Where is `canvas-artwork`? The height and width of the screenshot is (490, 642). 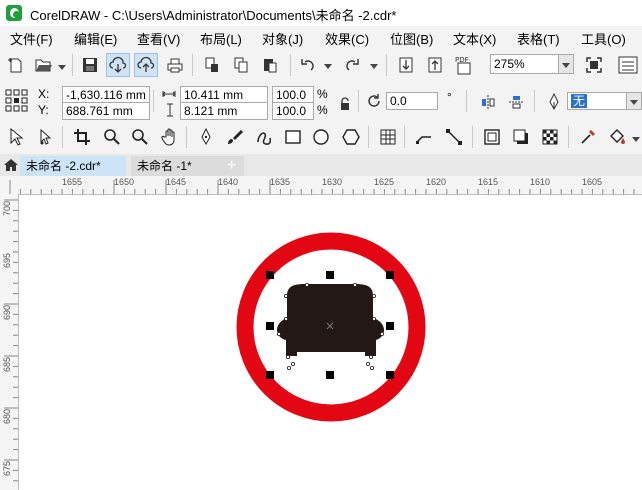 canvas-artwork is located at coordinates (331, 327).